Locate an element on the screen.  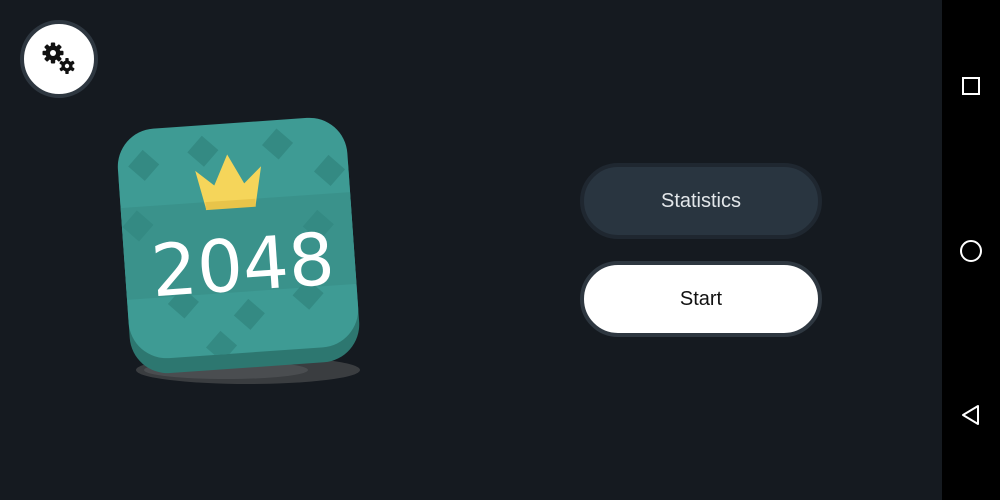
android-nav-bar is located at coordinates (971, 250).